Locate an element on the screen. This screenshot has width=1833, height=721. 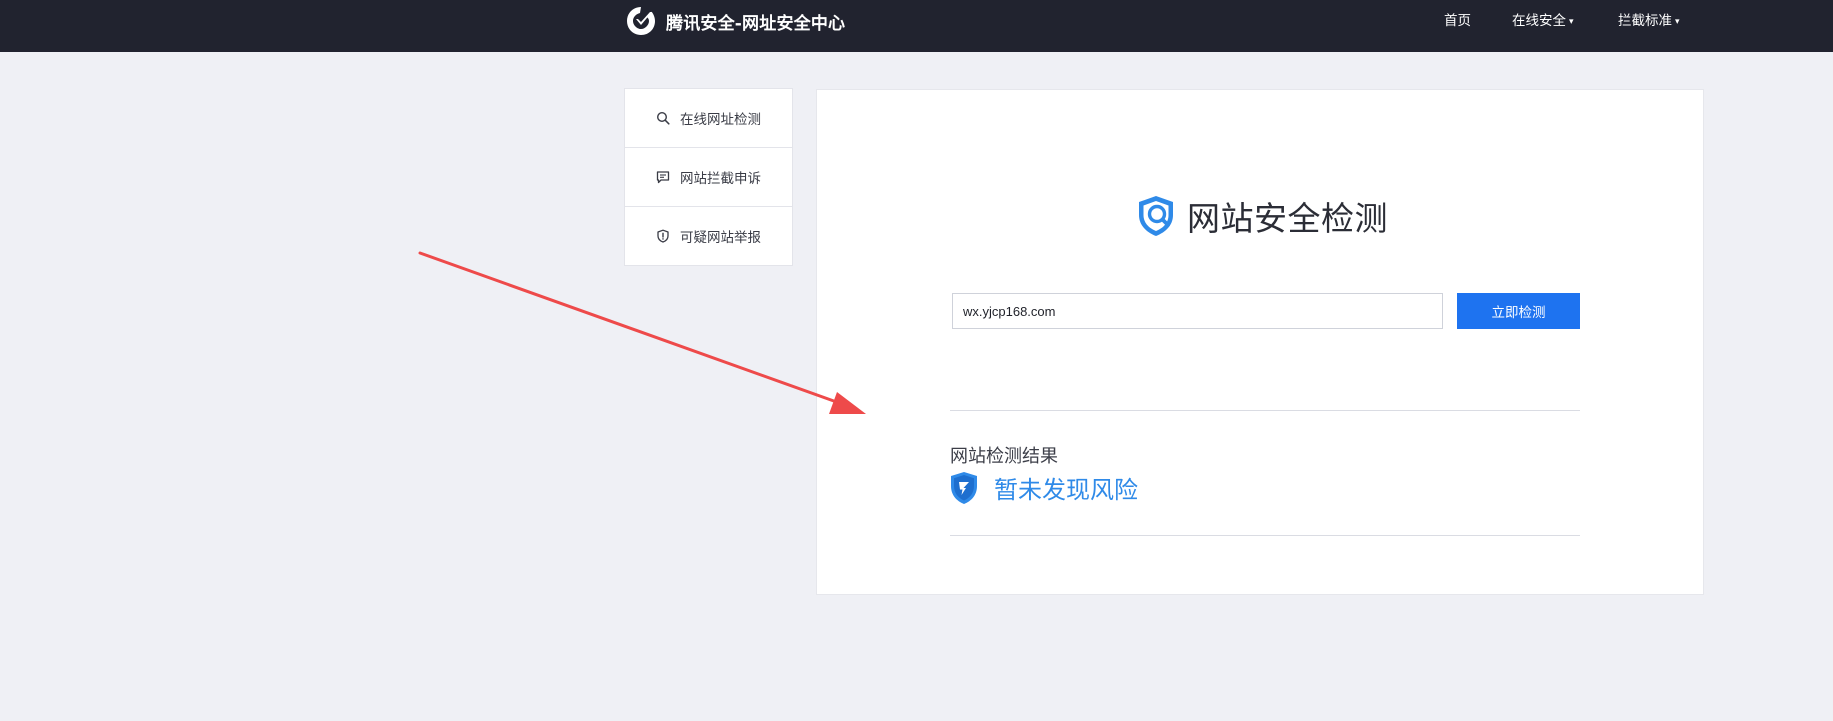
page-title: 网站安全检测 is located at coordinates (1260, 216).